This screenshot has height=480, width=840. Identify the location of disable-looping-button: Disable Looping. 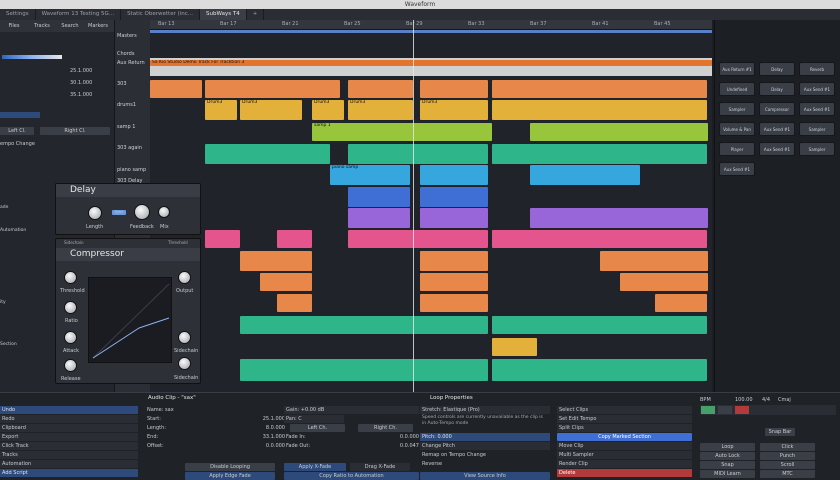
(230, 467).